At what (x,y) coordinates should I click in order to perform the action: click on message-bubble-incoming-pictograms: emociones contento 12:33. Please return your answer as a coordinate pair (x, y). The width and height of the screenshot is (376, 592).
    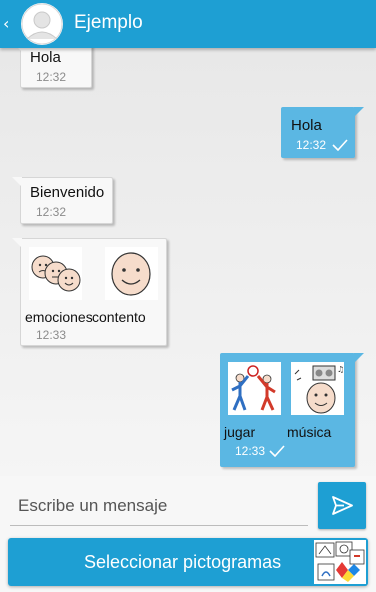
    Looking at the image, I should click on (89, 292).